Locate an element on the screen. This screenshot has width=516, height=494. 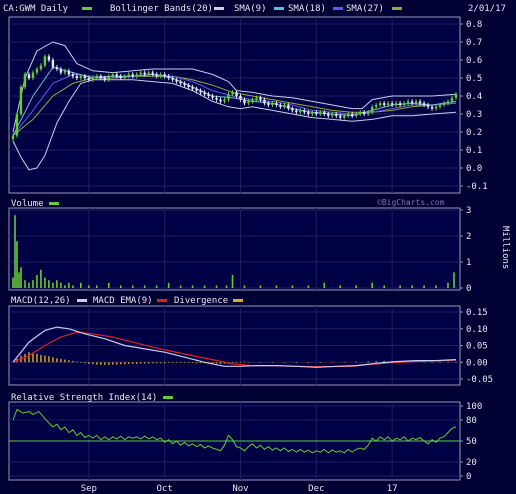
y-tick-label: 0.3 is located at coordinates (474, 115).